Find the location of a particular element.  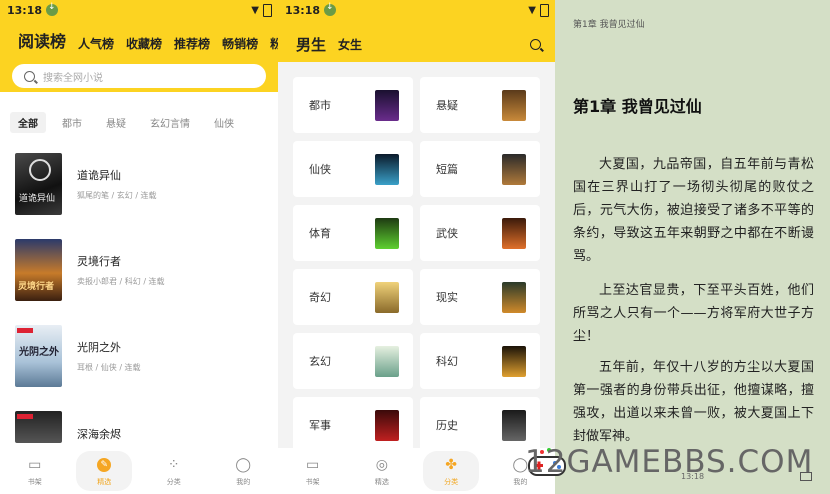

category-fantasy-romance: 玄幻言情 is located at coordinates (170, 122).